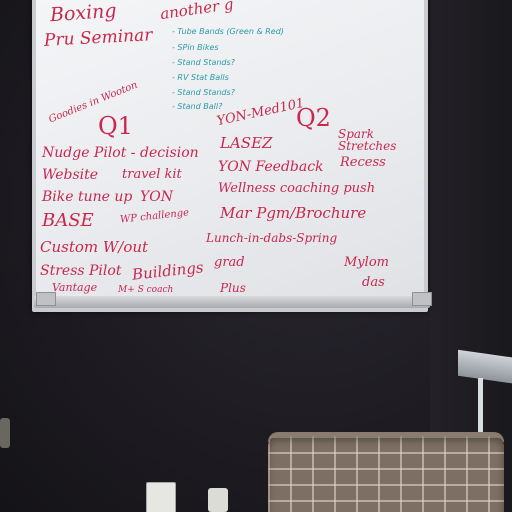  I want to click on teal-list-item: - Tube Bands (Green & Red), so click(228, 31).